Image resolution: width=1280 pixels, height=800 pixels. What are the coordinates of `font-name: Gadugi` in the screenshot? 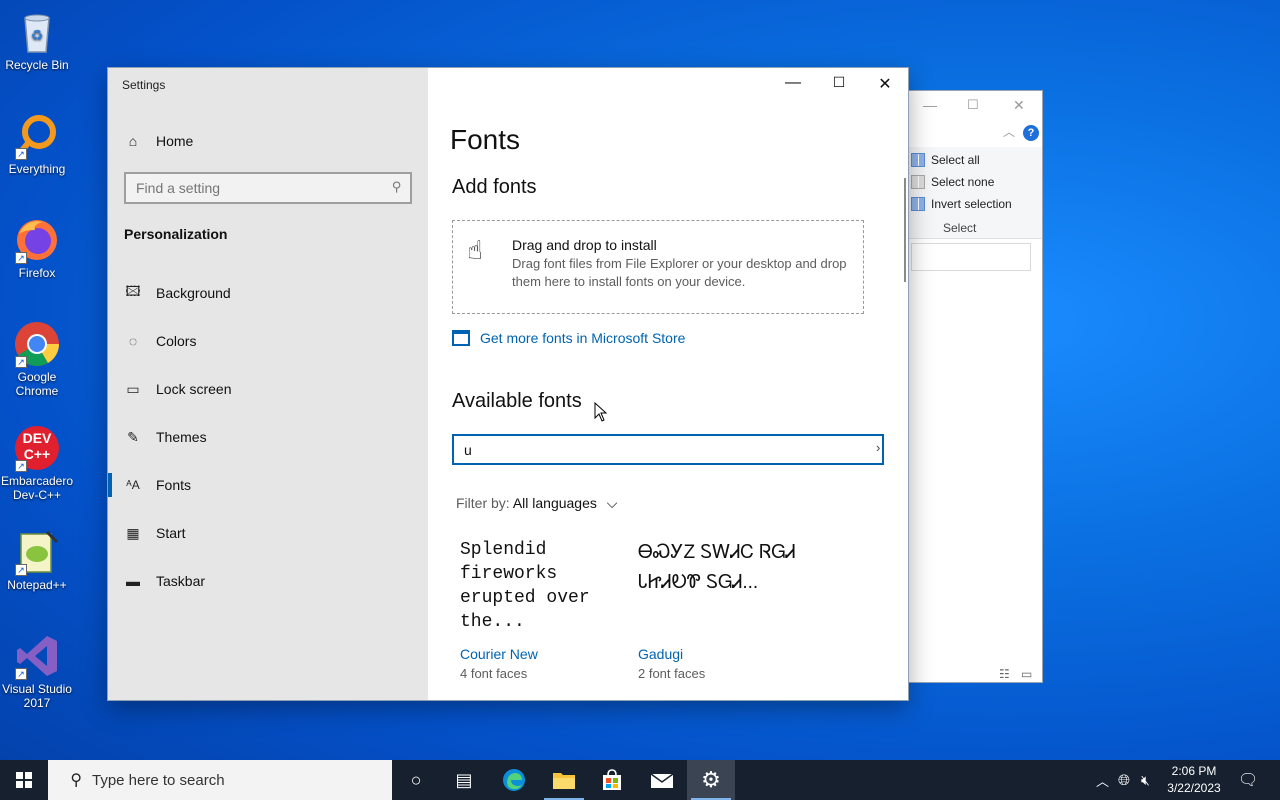 It's located at (661, 654).